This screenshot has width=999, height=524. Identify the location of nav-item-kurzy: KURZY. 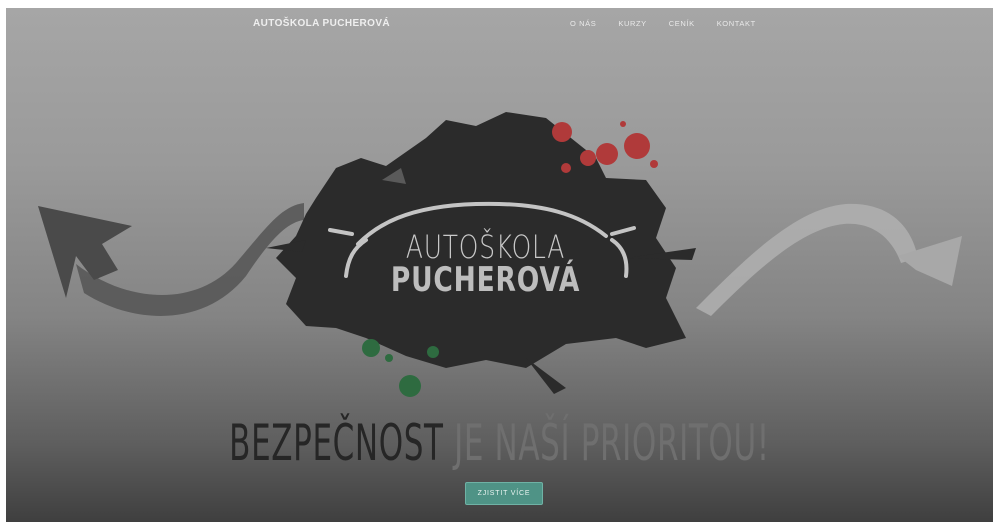
(632, 23).